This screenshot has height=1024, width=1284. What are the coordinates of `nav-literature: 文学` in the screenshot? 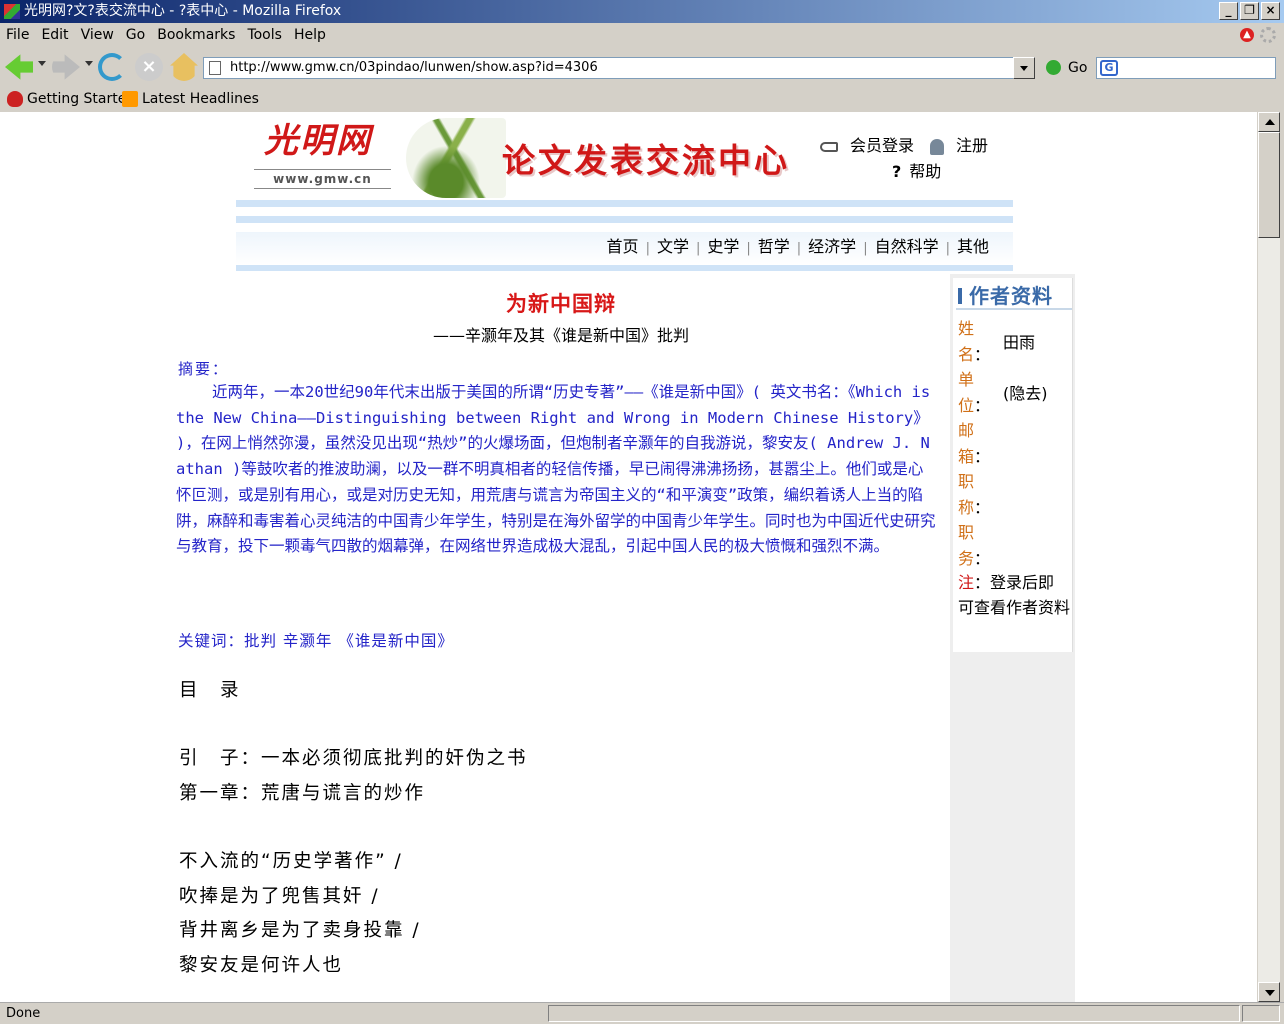 It's located at (673, 247).